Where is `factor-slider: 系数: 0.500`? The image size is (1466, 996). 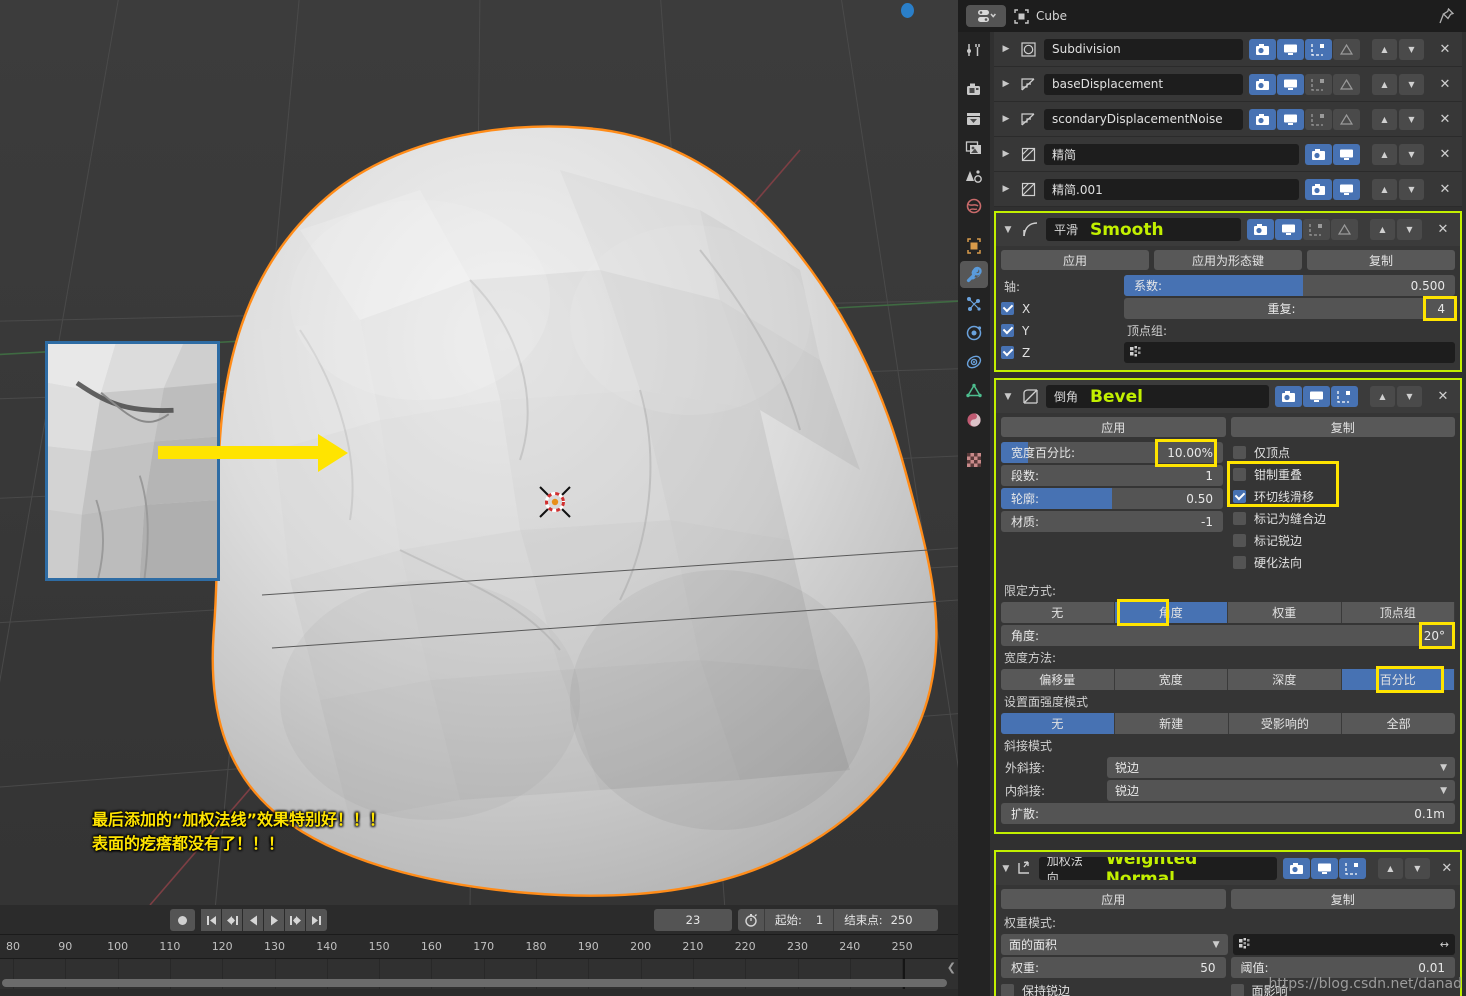
factor-slider: 系数: 0.500 is located at coordinates (1289, 285).